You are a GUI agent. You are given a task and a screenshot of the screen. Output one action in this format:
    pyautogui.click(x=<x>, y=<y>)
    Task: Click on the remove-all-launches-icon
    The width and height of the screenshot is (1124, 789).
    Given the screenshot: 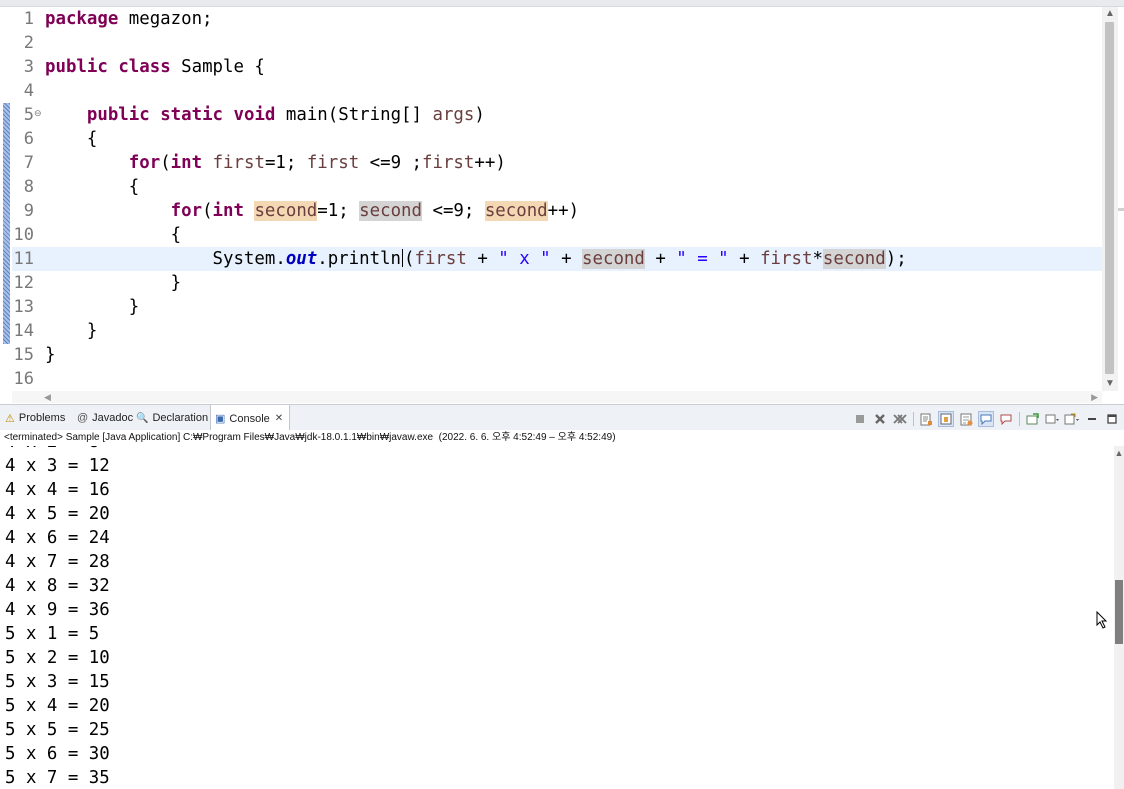 What is the action you would take?
    pyautogui.click(x=900, y=419)
    